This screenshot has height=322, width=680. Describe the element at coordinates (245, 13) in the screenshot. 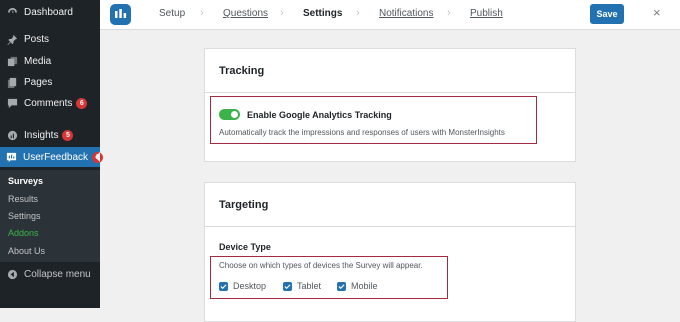

I see `step-questions: Questions` at that location.